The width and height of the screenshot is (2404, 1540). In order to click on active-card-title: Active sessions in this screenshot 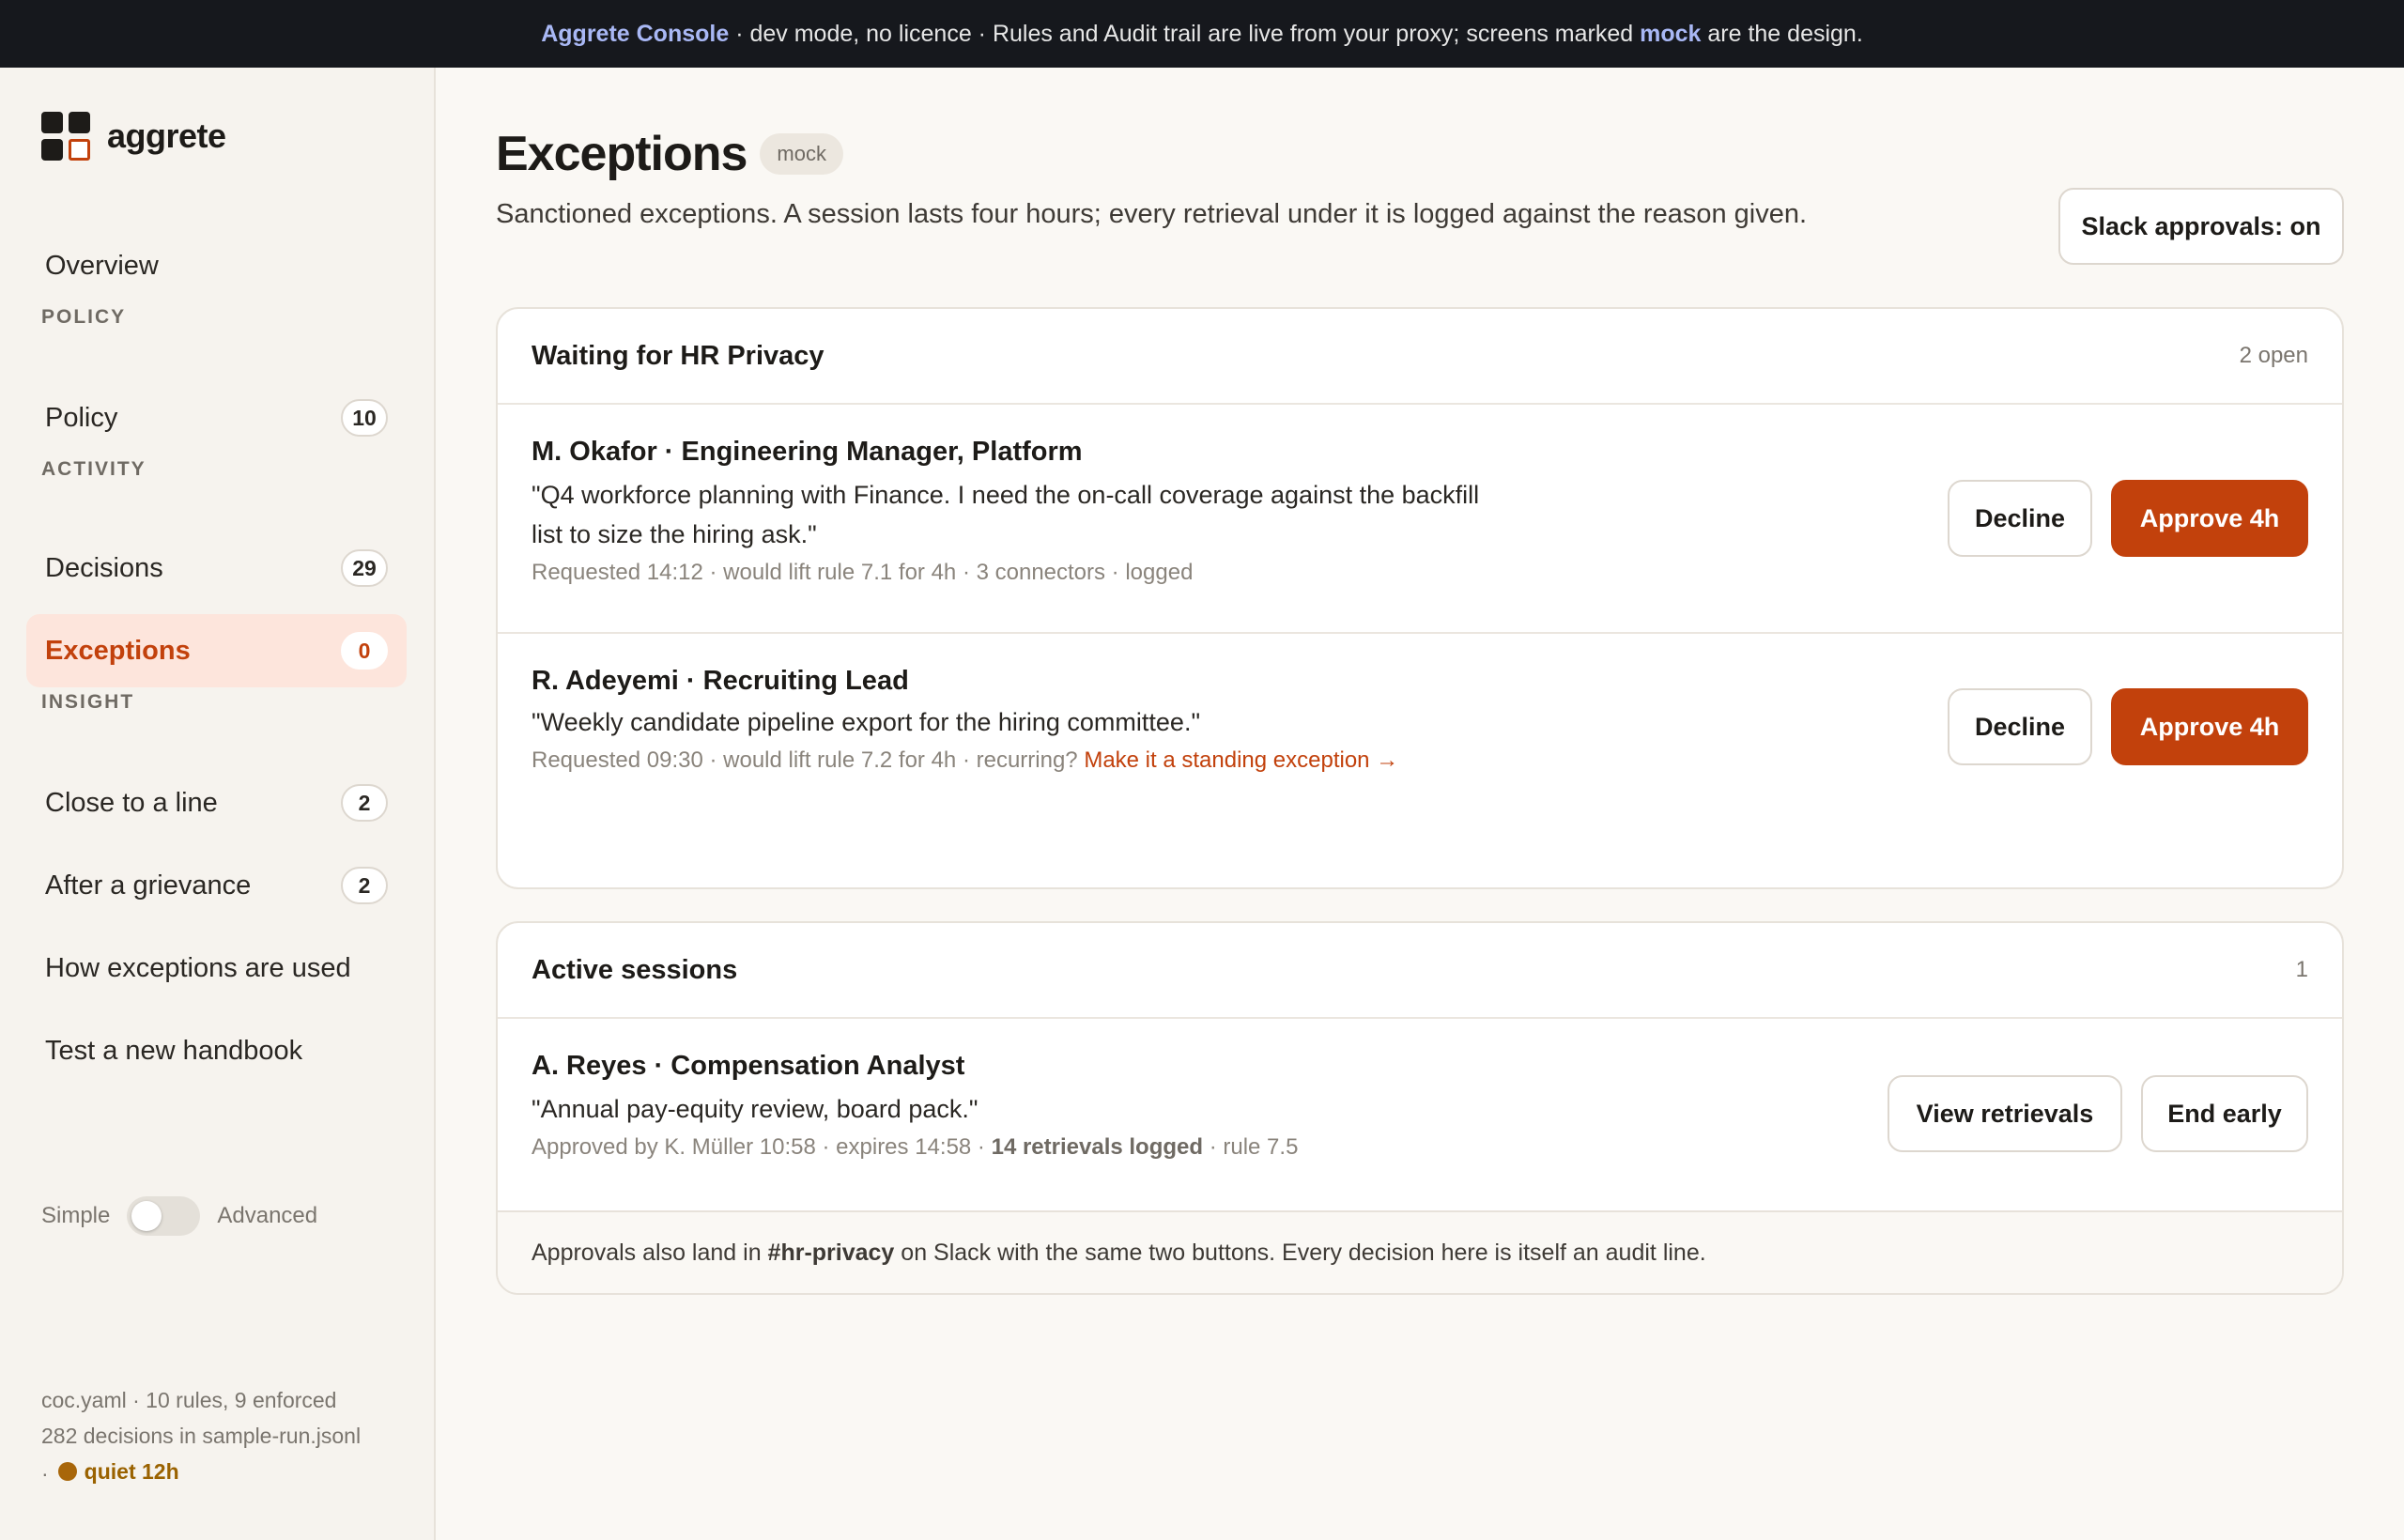, I will do `click(635, 969)`.